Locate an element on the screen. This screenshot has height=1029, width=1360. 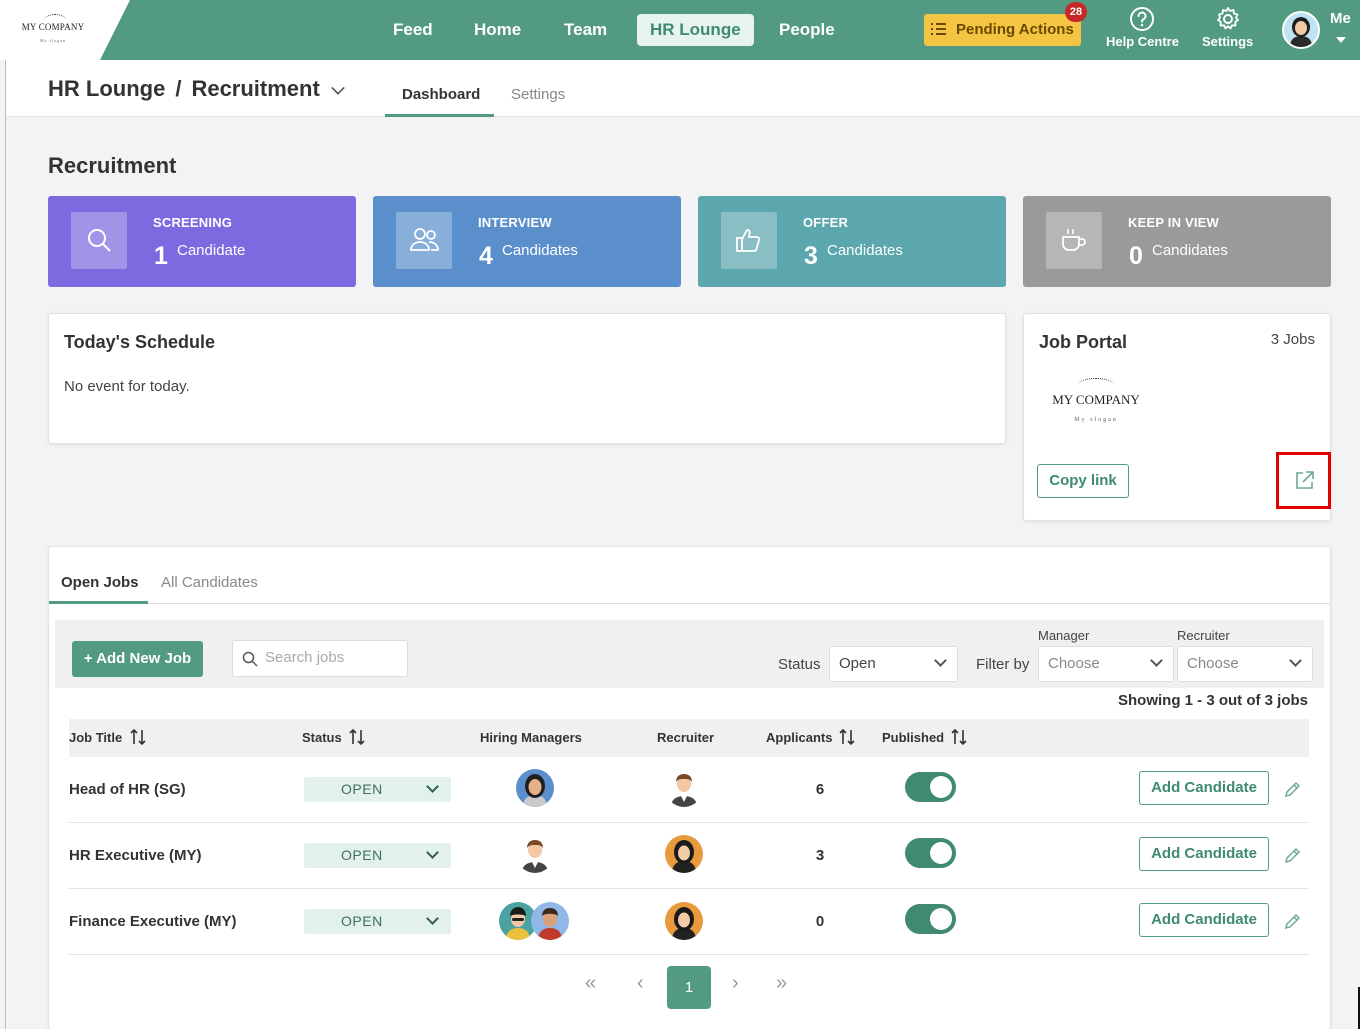
search-jobs-input is located at coordinates (332, 657).